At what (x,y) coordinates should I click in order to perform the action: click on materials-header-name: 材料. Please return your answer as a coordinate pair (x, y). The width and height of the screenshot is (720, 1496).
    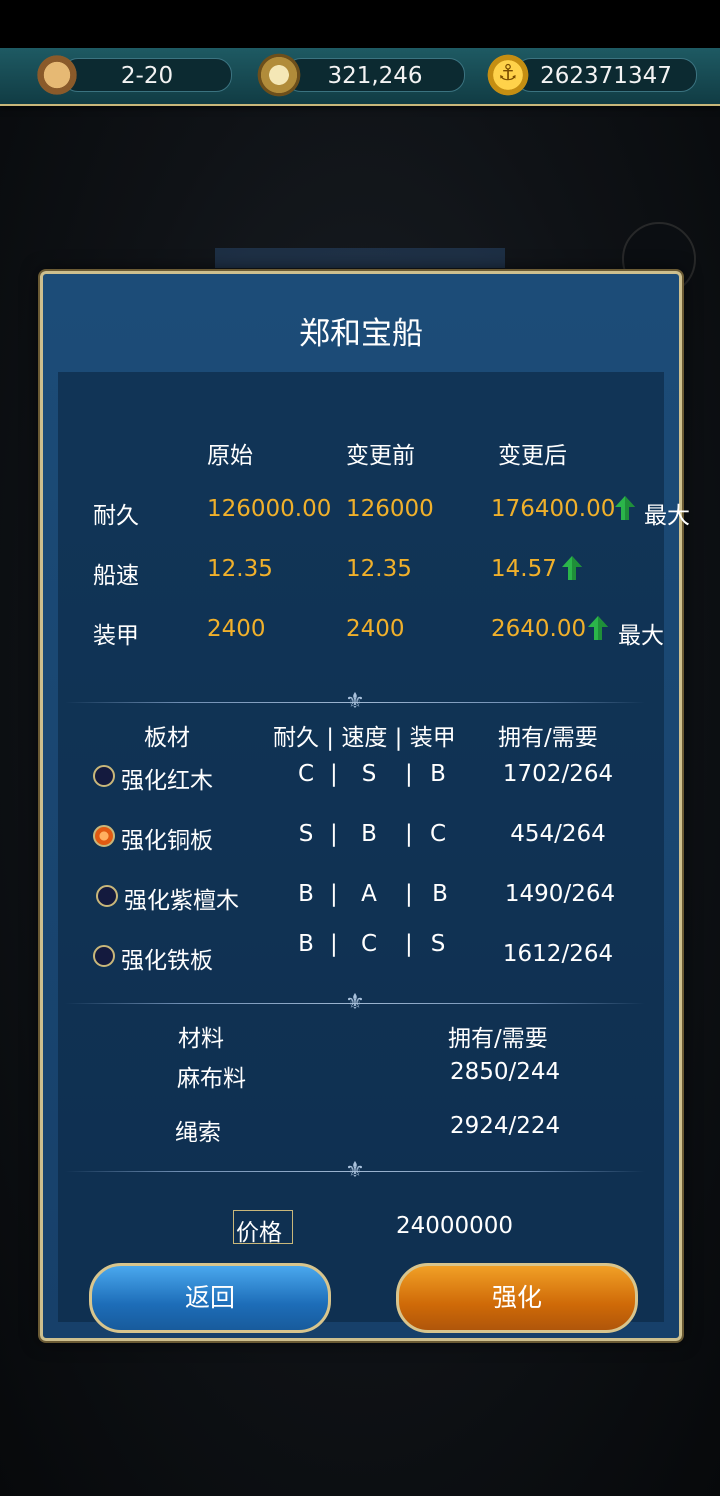
    Looking at the image, I should click on (201, 1039).